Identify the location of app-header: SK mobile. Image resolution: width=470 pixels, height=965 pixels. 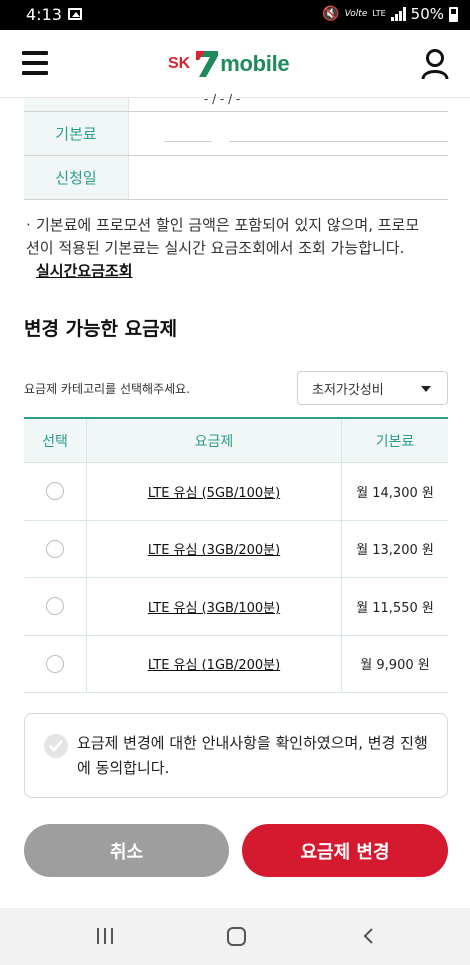
(235, 64).